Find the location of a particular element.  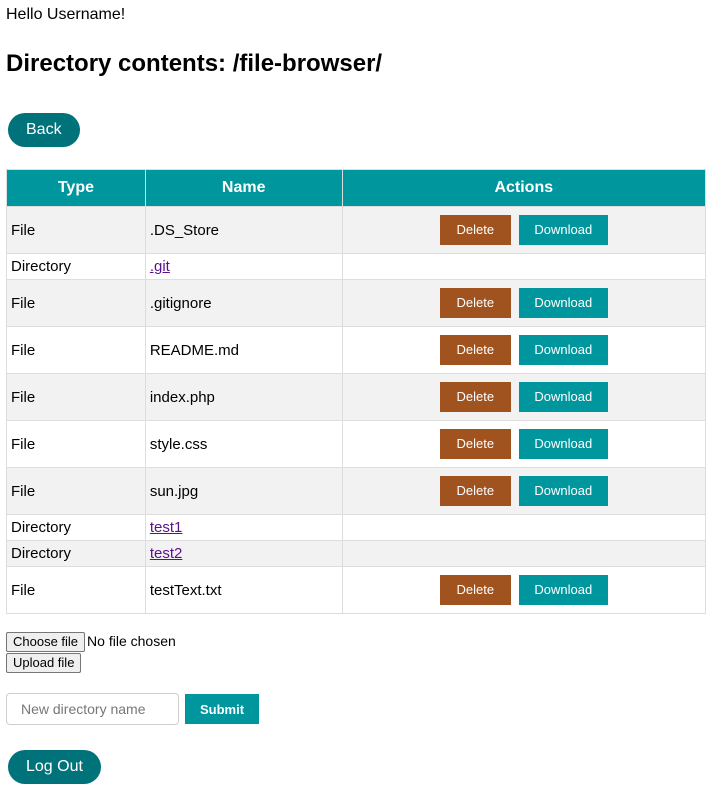

cell-name: test1 is located at coordinates (243, 527).